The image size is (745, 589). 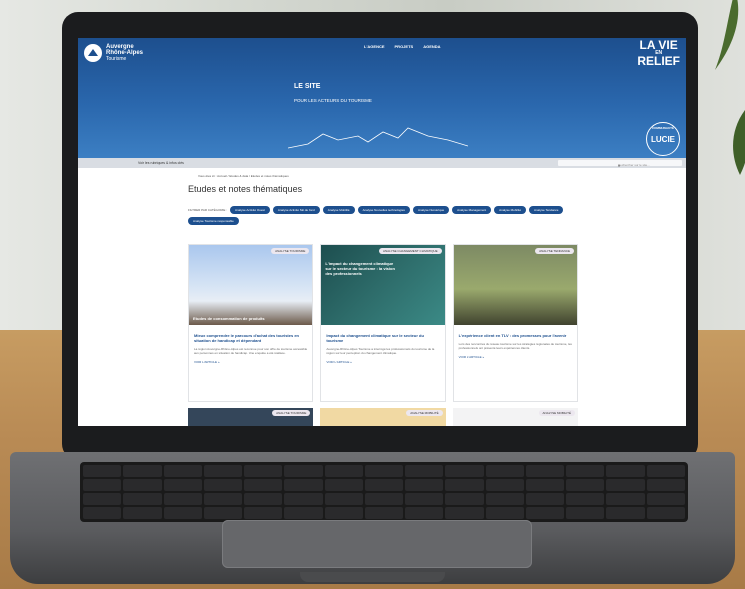 I want to click on card-image: ANALYSE TENDANCE, so click(x=515, y=285).